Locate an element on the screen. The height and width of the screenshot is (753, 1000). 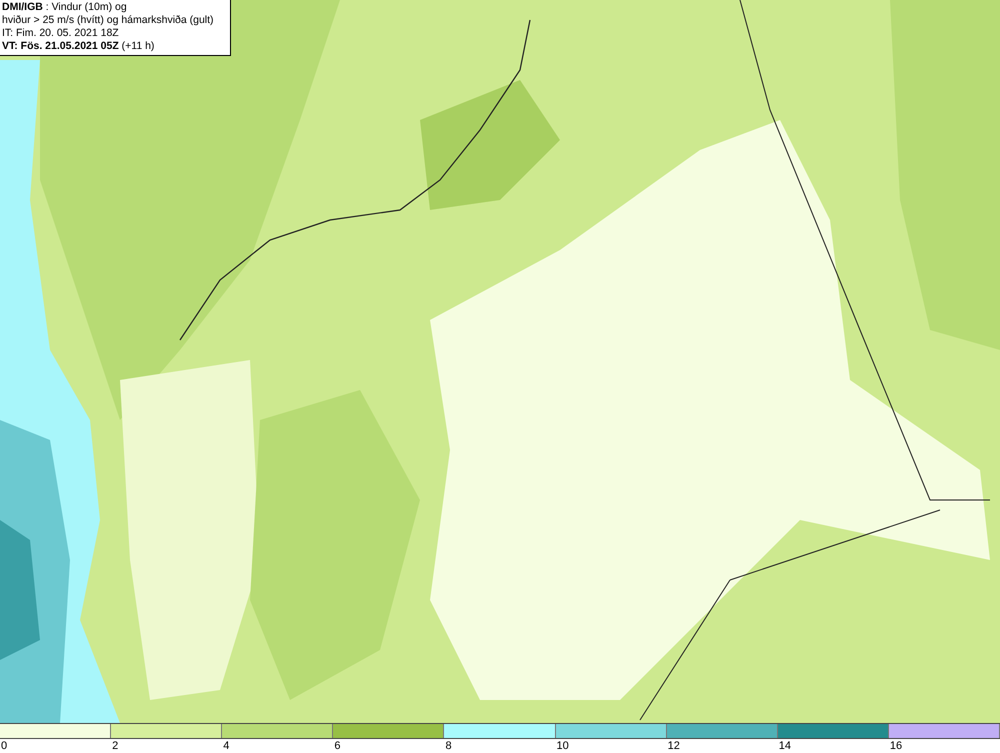
scale-label: 6 is located at coordinates (336, 746).